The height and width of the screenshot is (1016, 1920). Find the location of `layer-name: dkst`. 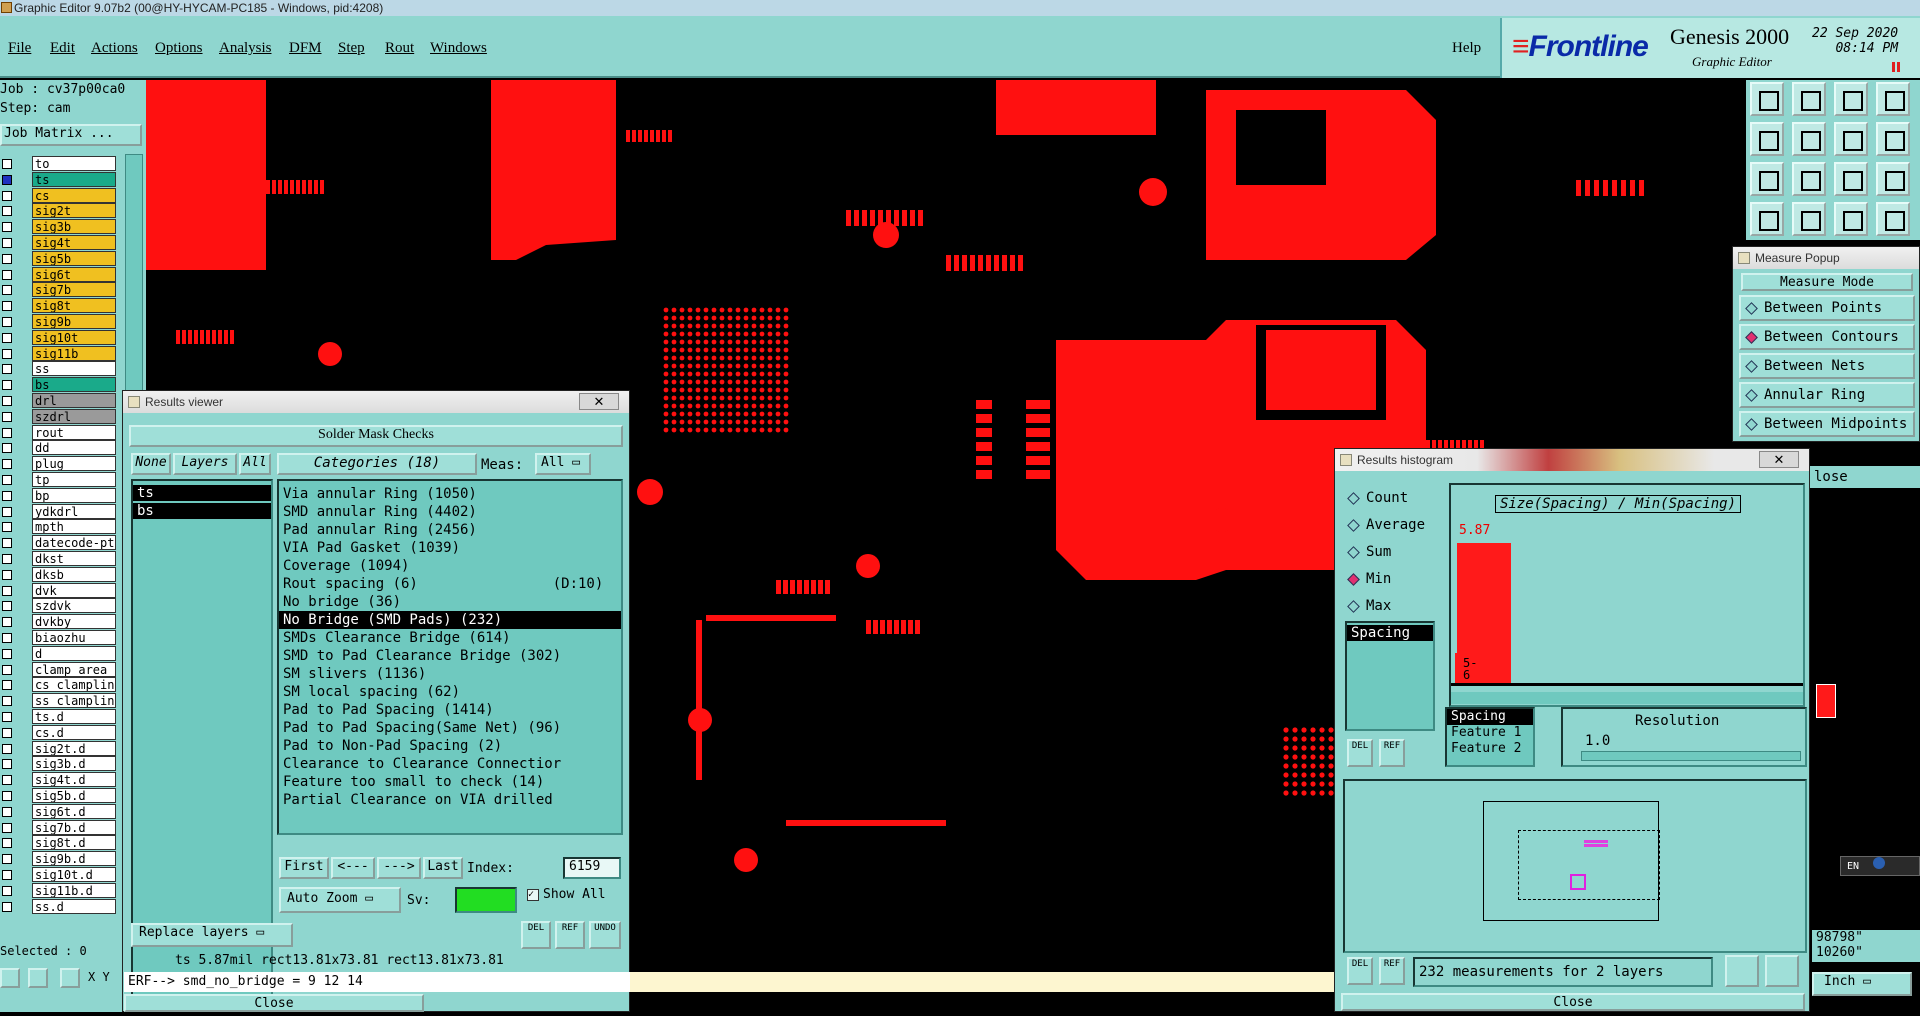

layer-name: dkst is located at coordinates (74, 558).